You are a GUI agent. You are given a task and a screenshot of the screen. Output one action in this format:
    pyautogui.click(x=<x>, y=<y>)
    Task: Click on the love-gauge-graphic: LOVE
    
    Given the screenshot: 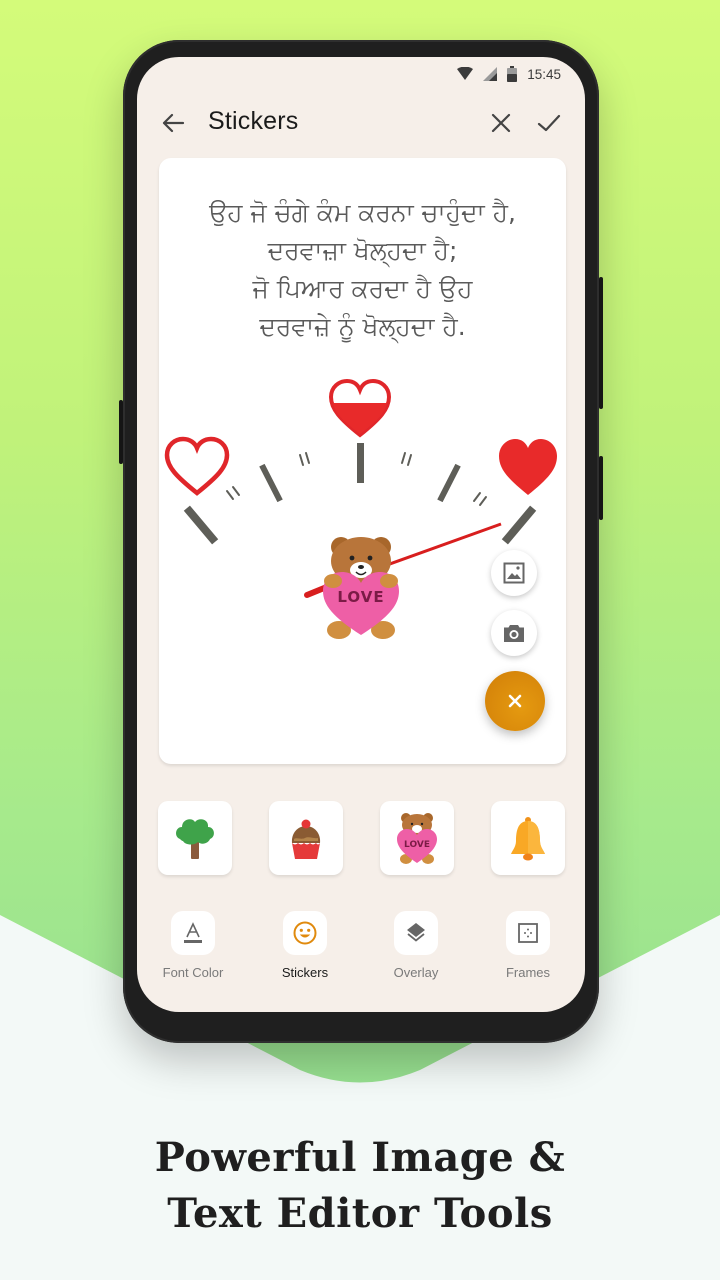 What is the action you would take?
    pyautogui.click(x=360, y=508)
    